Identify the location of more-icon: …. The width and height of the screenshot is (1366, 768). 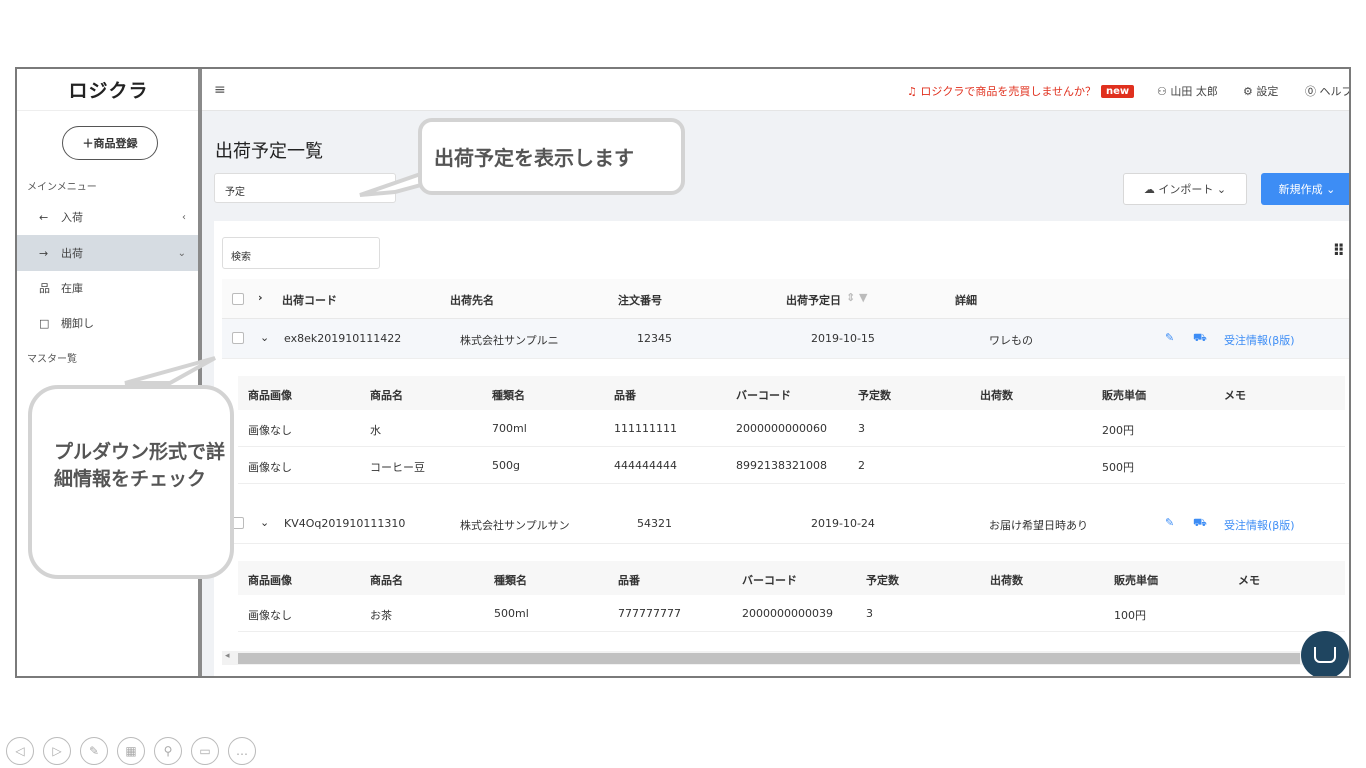
(242, 751).